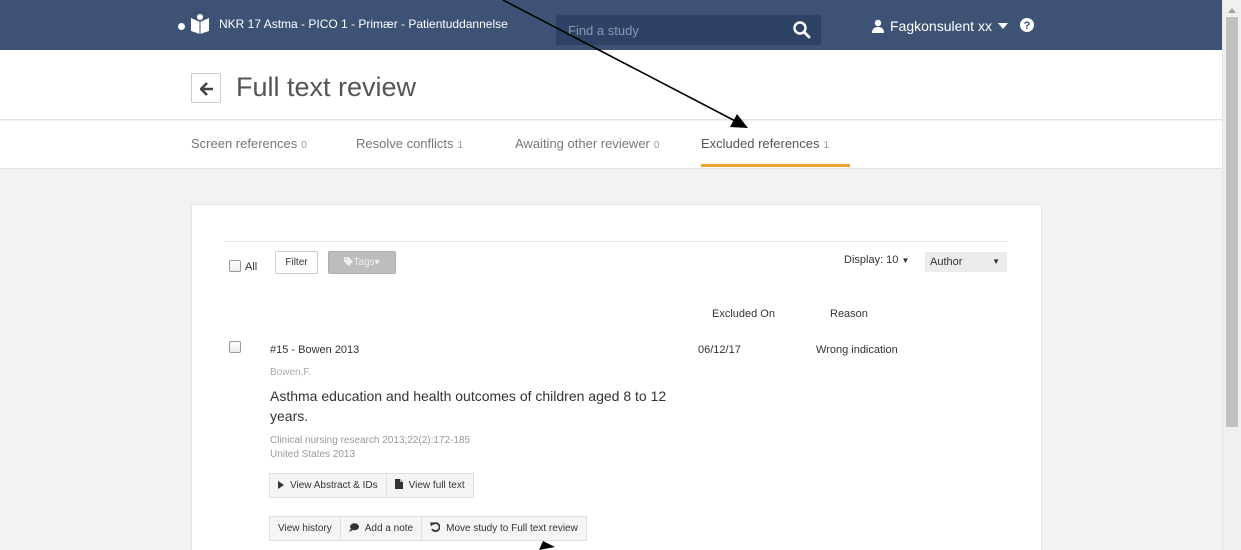  What do you see at coordinates (1232, 10) in the screenshot?
I see `scroll-up-arrow-icon` at bounding box center [1232, 10].